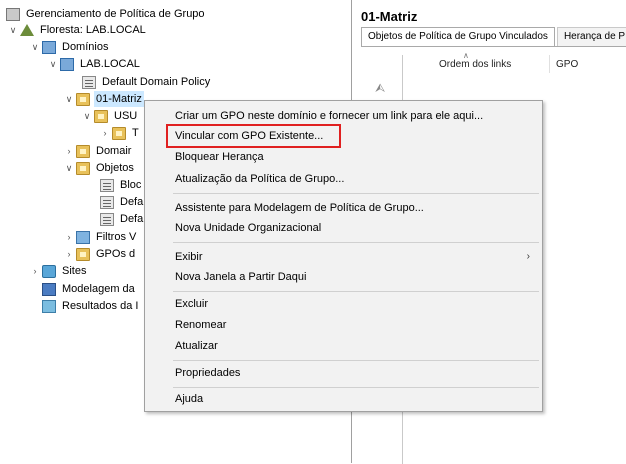 The image size is (626, 464). I want to click on tree-item-label: T, so click(135, 133).